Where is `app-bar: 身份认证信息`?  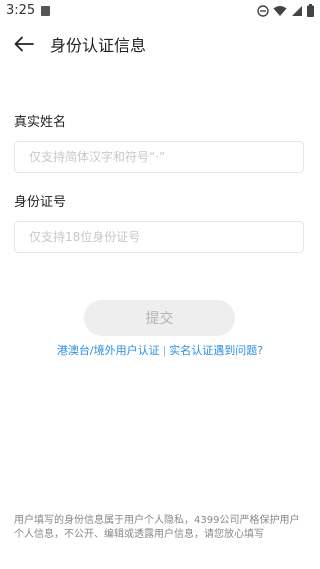
app-bar: 身份认证信息 is located at coordinates (160, 44).